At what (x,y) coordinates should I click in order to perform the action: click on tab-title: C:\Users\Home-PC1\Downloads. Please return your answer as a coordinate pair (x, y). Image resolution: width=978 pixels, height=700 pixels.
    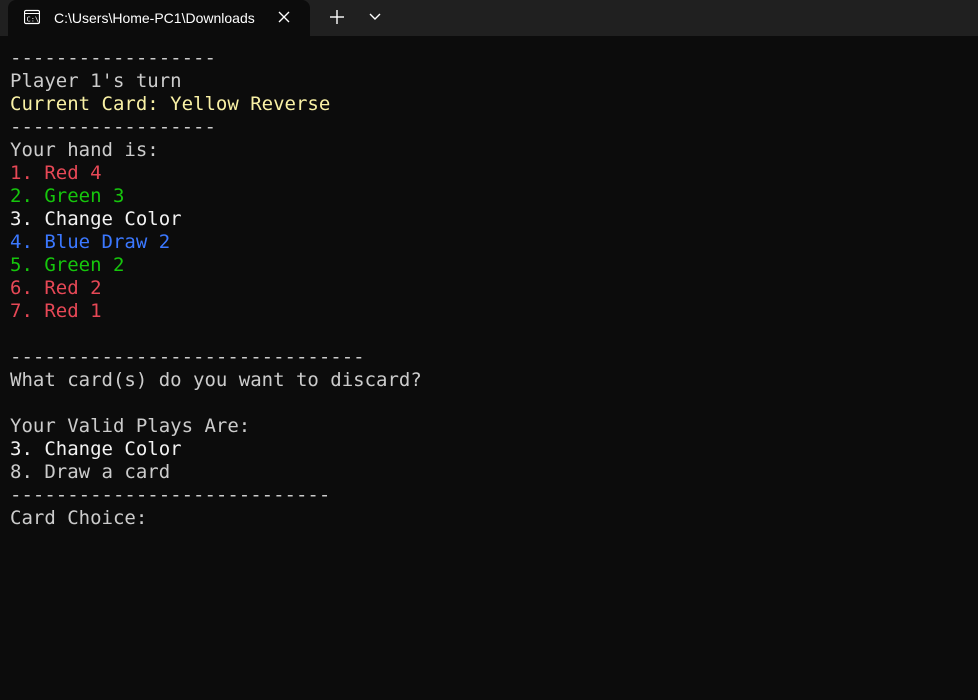
    Looking at the image, I should click on (154, 18).